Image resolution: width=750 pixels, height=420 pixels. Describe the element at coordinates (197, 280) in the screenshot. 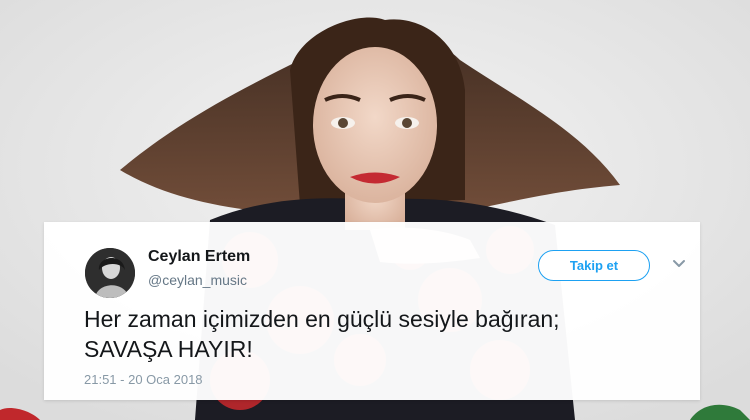

I see `author-handle: @ceylan_music` at that location.